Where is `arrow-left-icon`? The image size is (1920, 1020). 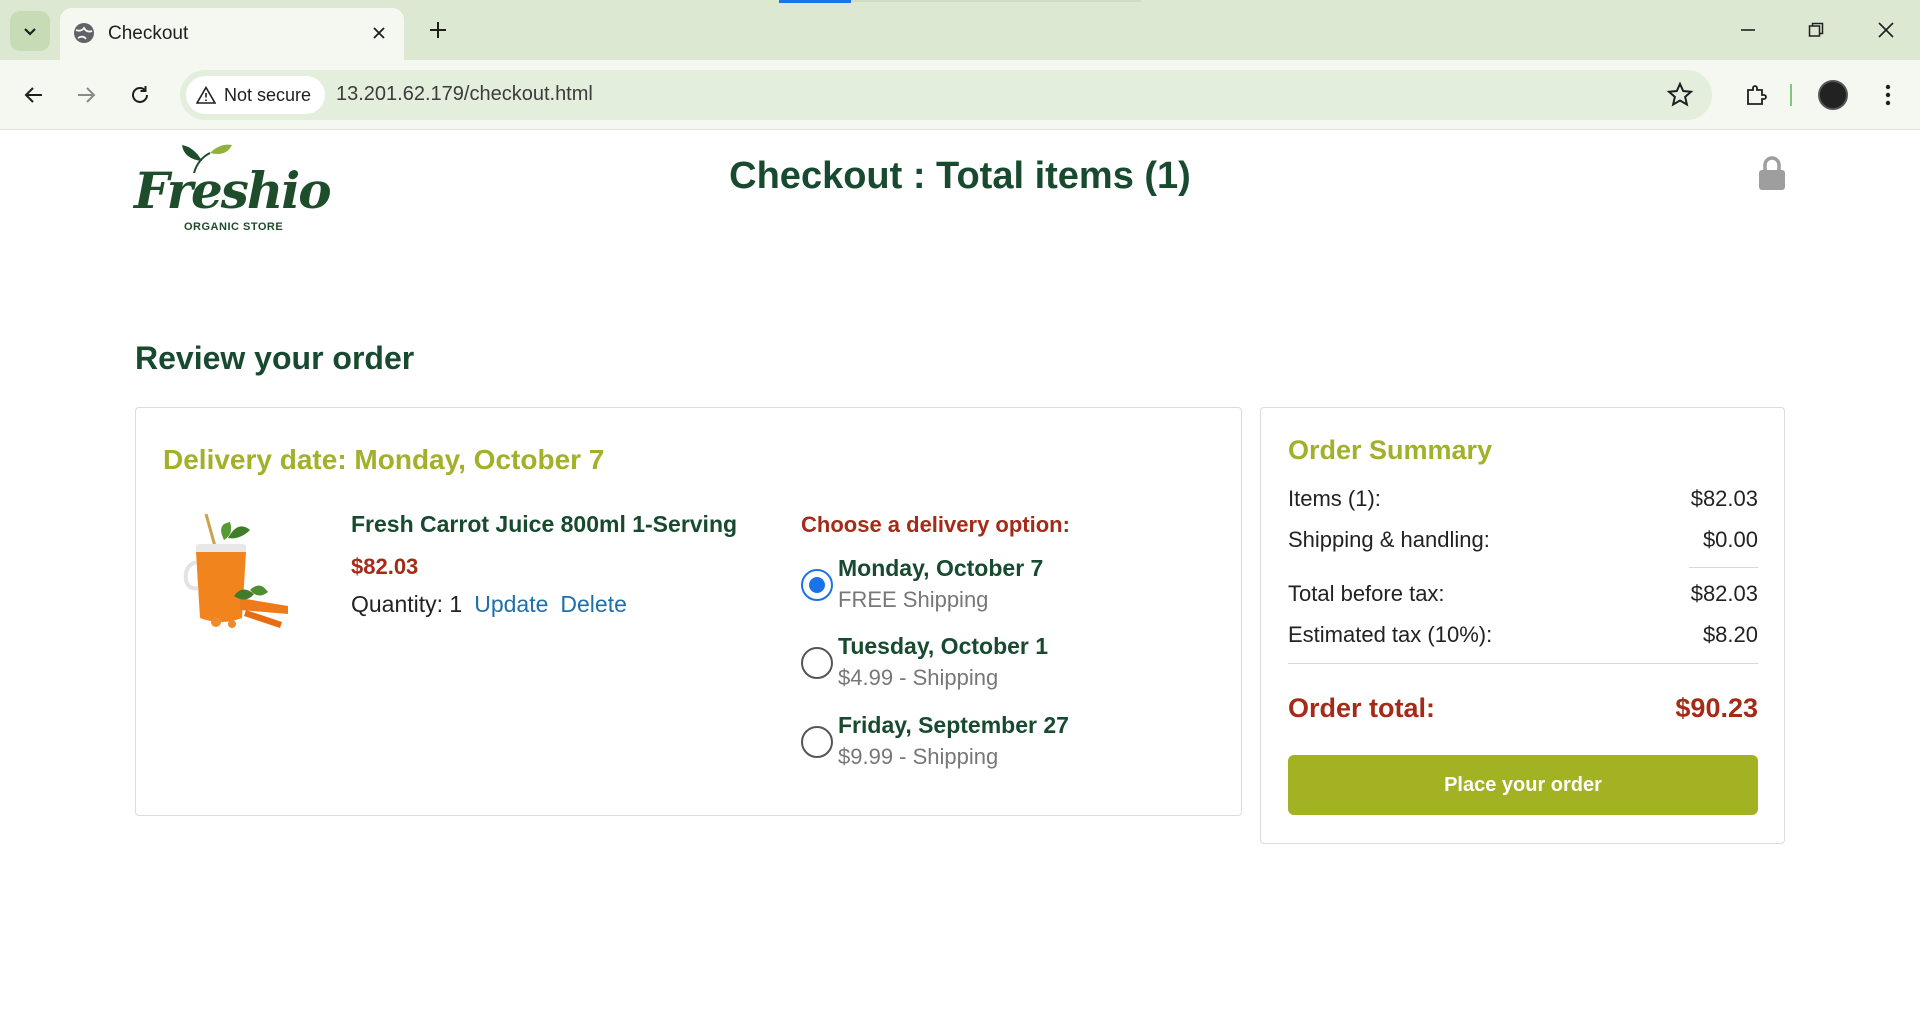 arrow-left-icon is located at coordinates (33, 95).